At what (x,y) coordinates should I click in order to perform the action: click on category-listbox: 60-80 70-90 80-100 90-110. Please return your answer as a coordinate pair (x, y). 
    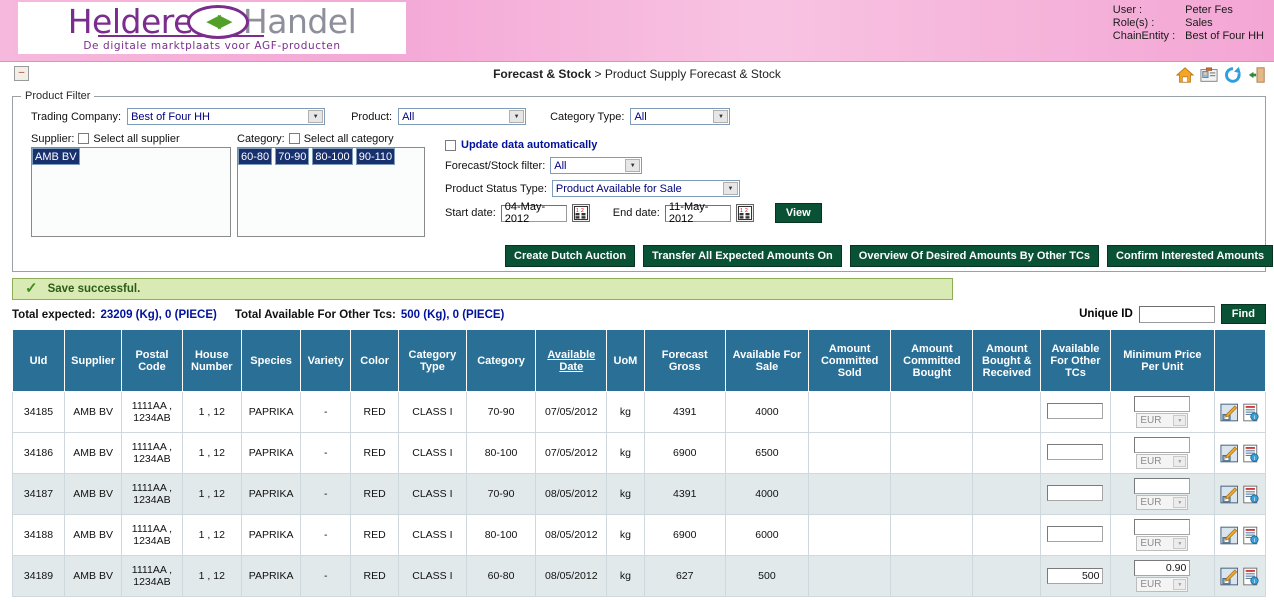
    Looking at the image, I should click on (331, 192).